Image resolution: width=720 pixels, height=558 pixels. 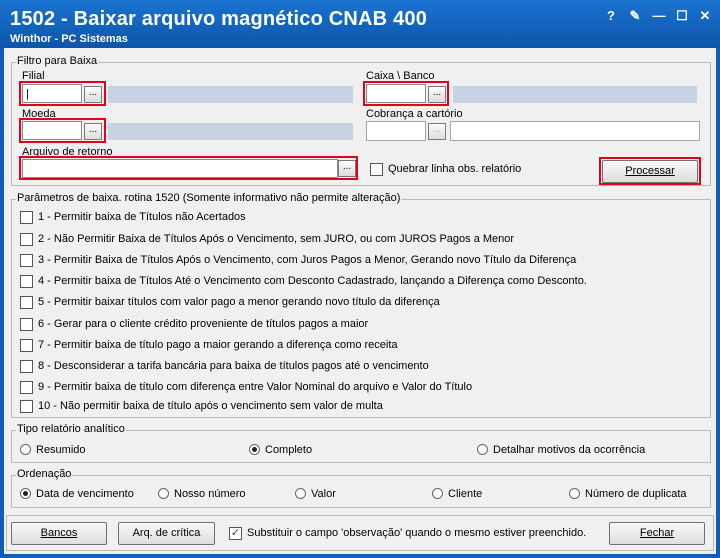 I want to click on arq-critica-button: Arq. de crítica, so click(x=166, y=533).